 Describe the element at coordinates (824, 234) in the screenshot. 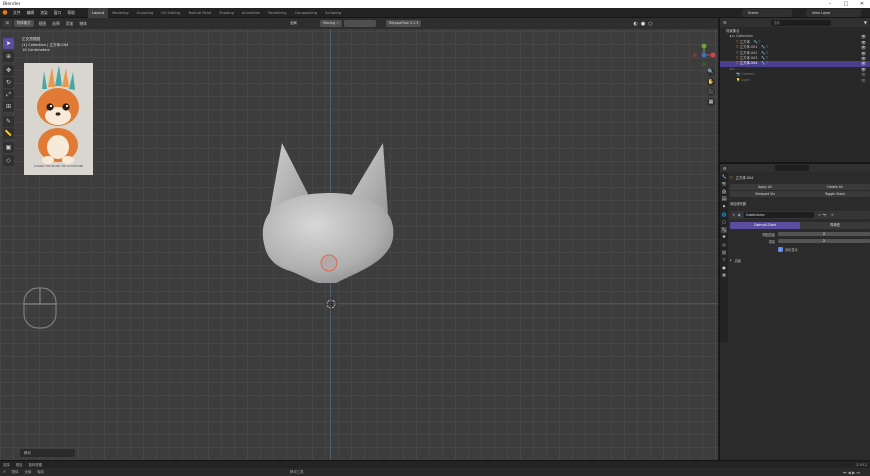

I see `levels-viewport-field: 2` at that location.